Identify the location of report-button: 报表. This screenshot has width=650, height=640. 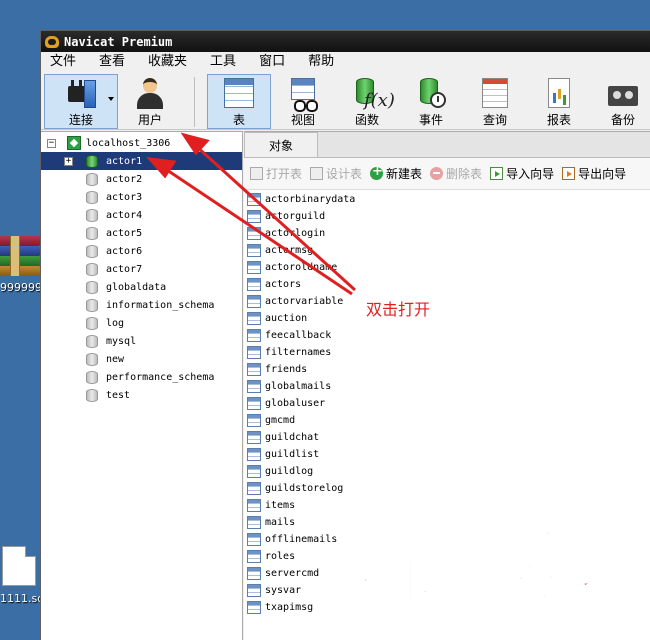
(559, 101).